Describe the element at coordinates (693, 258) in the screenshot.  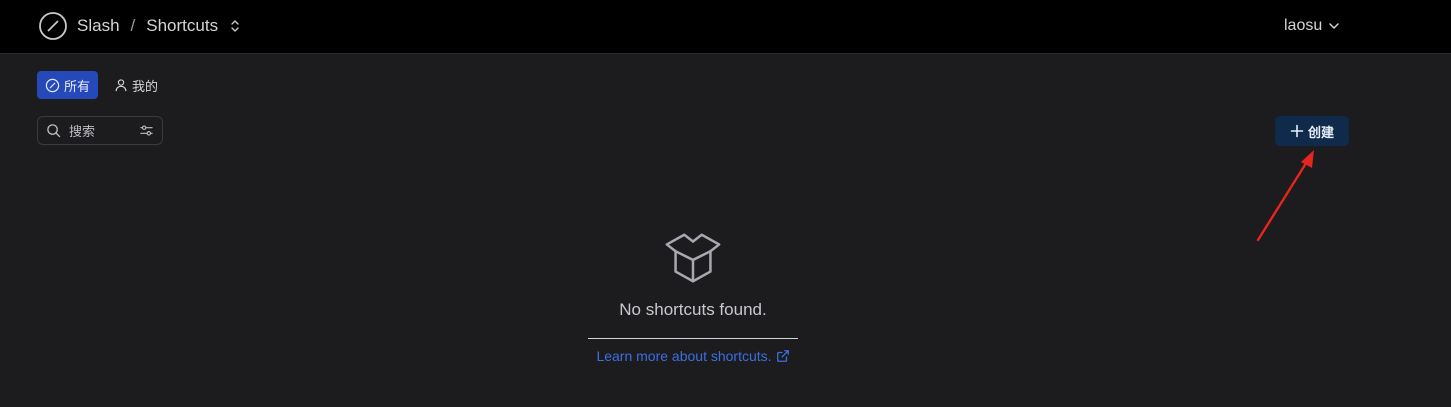
I see `package-icon` at that location.